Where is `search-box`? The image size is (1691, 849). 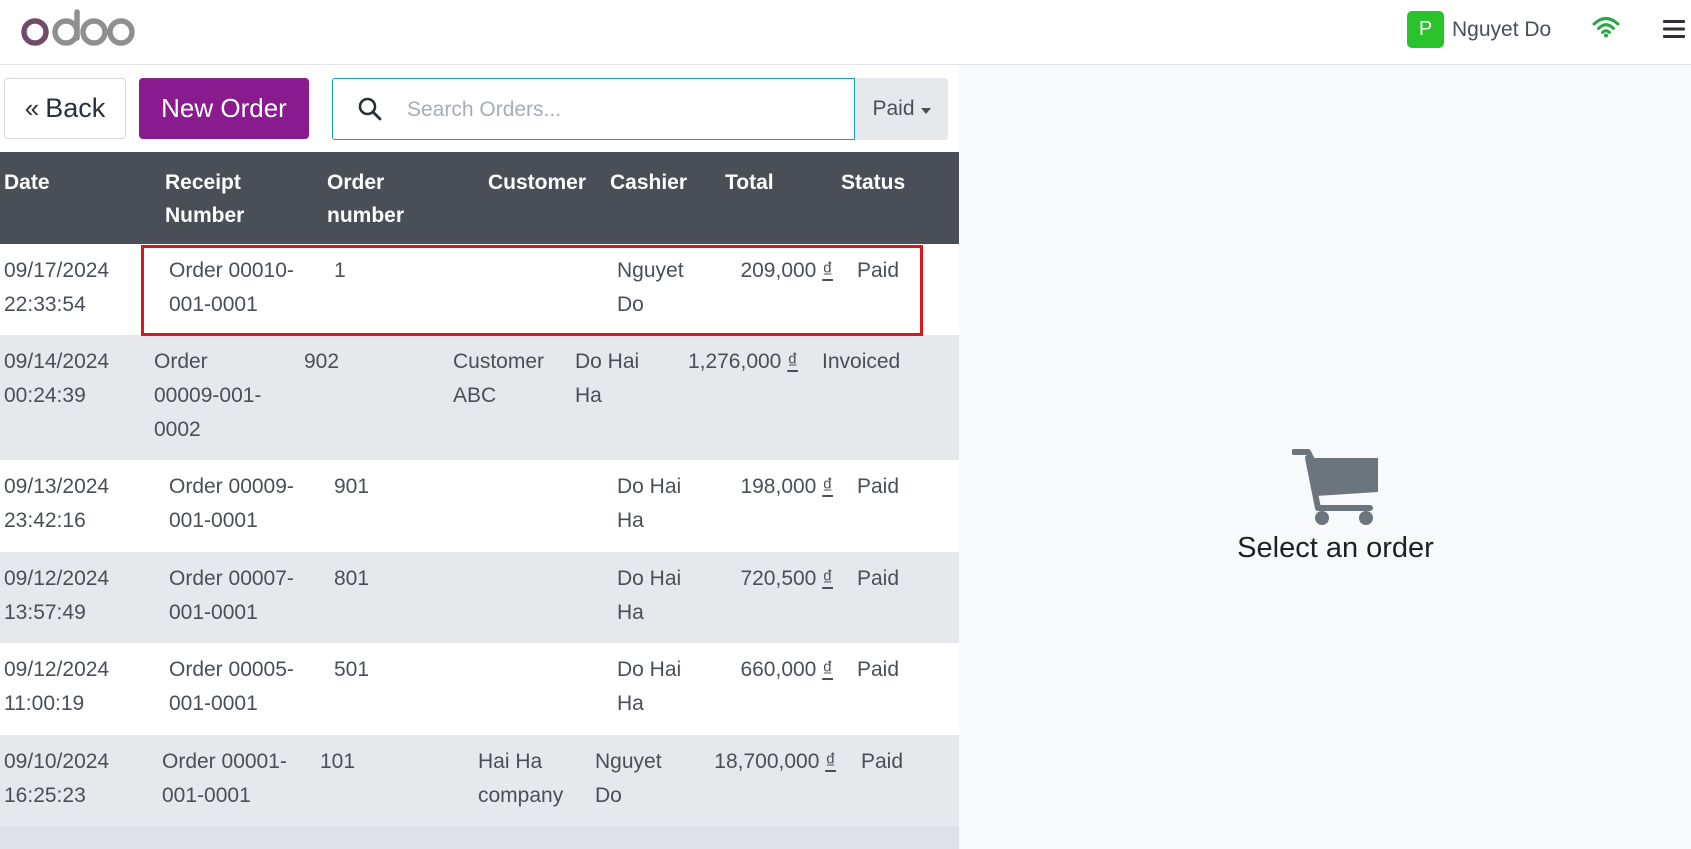 search-box is located at coordinates (593, 109).